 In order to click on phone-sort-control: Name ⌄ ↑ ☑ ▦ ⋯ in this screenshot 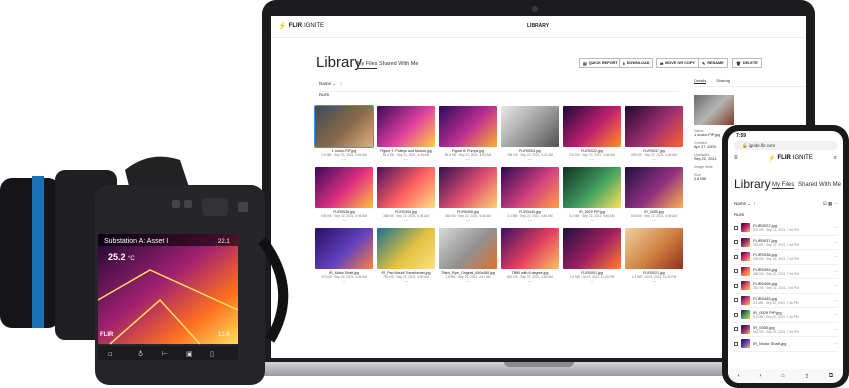, I will do `click(786, 204)`.